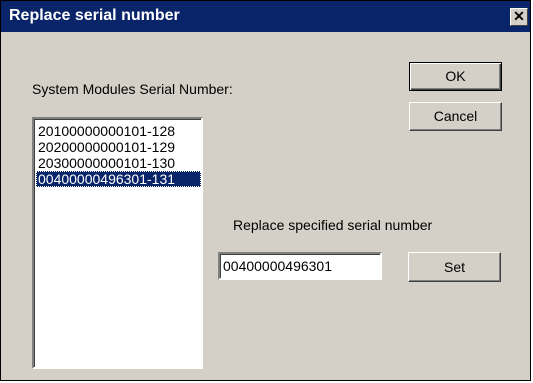  I want to click on close-icon: ✕, so click(519, 16).